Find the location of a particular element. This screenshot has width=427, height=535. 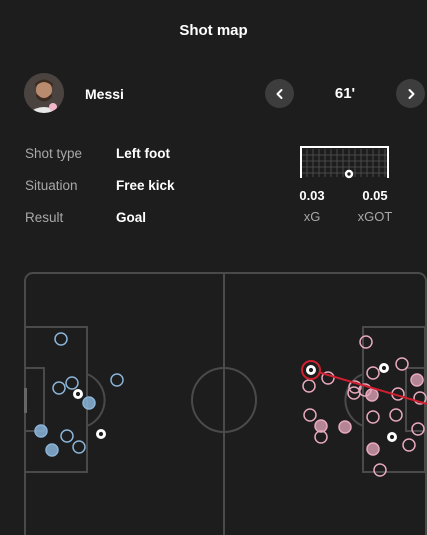

chevron-right-icon is located at coordinates (411, 93).